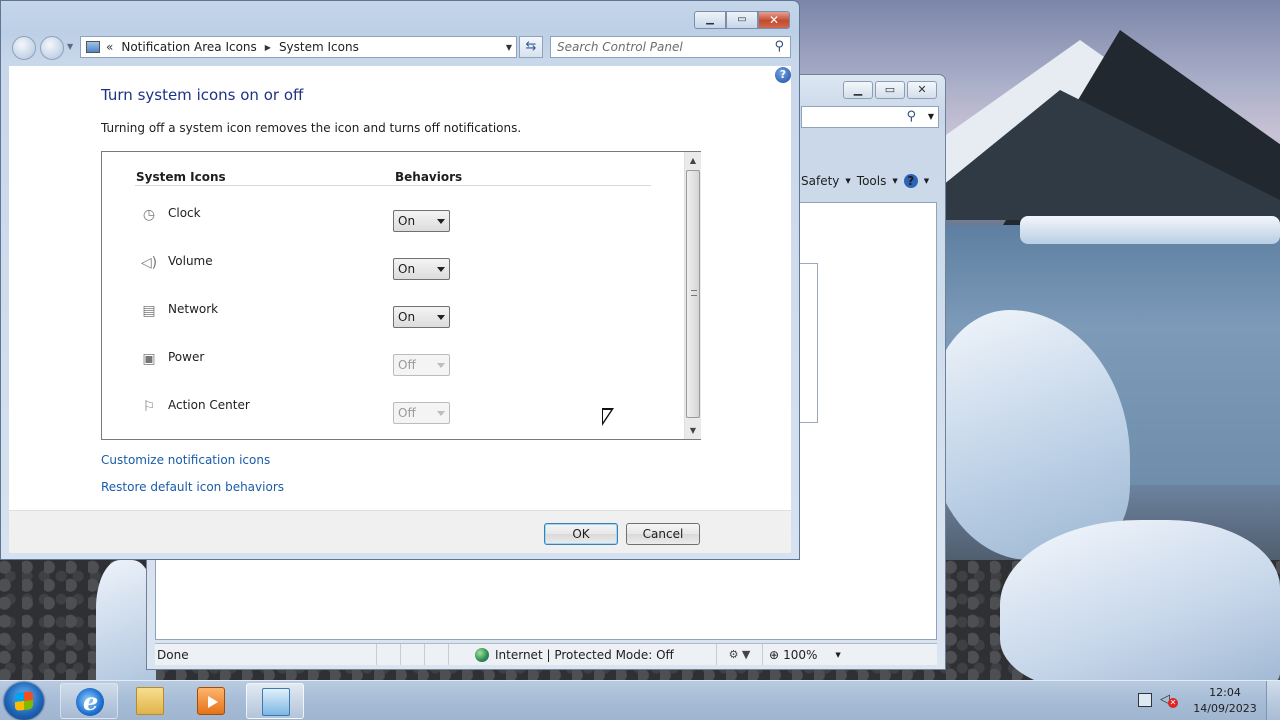  Describe the element at coordinates (421, 269) in the screenshot. I see `behavior-dropdown-volume: On` at that location.